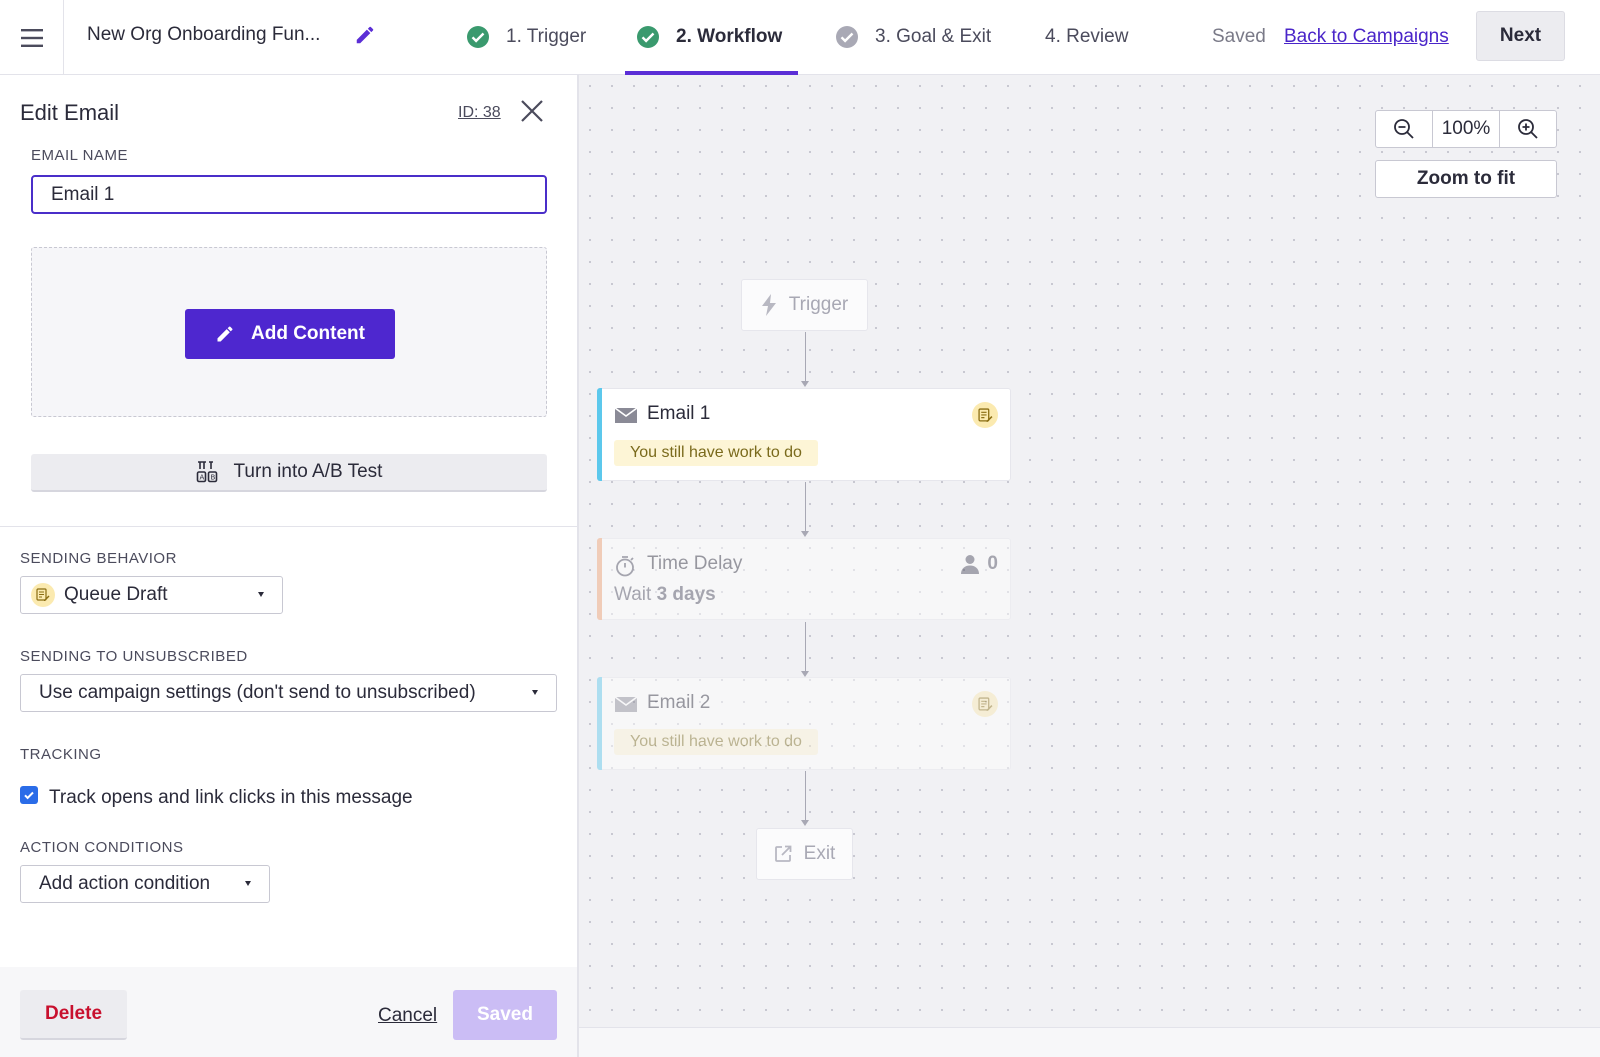 The height and width of the screenshot is (1057, 1600). What do you see at coordinates (546, 36) in the screenshot?
I see `step-trigger-label: 1. Trigger` at bounding box center [546, 36].